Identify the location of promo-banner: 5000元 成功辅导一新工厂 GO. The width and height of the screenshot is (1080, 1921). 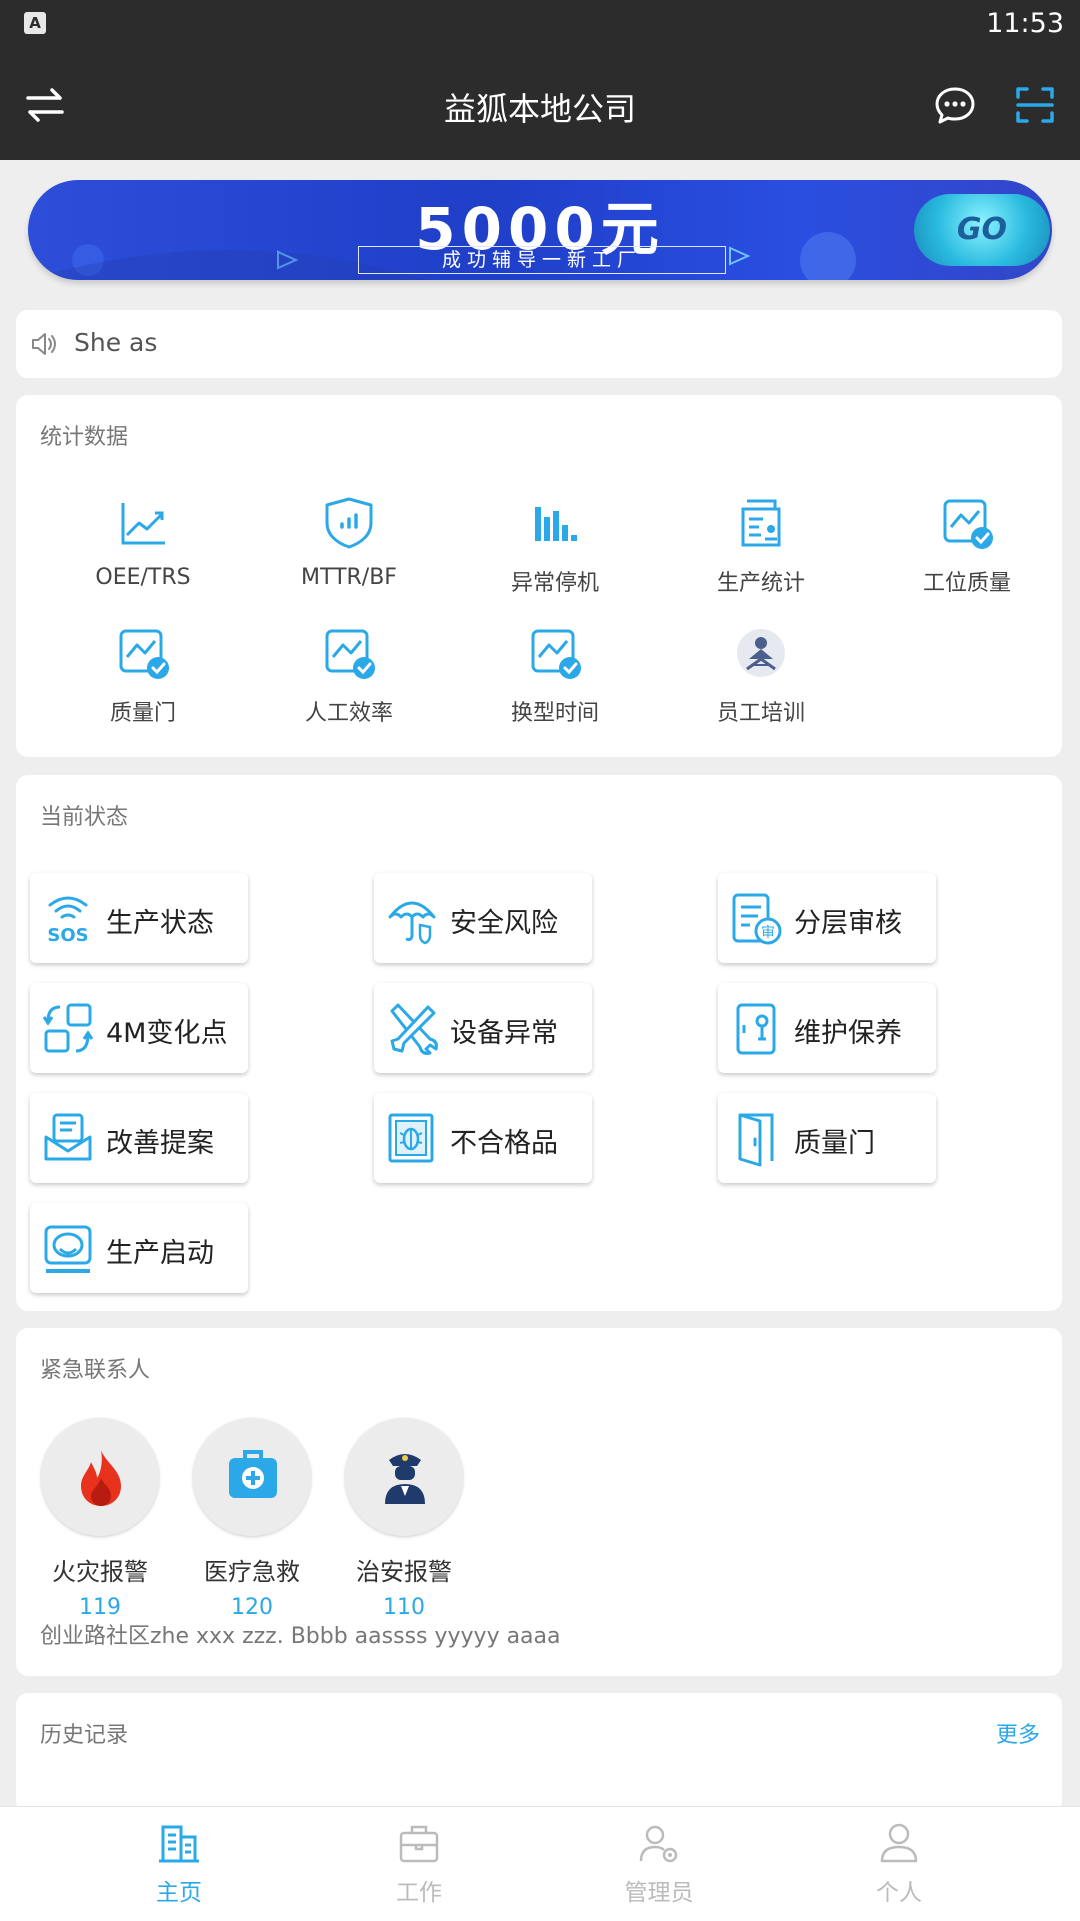
(540, 230).